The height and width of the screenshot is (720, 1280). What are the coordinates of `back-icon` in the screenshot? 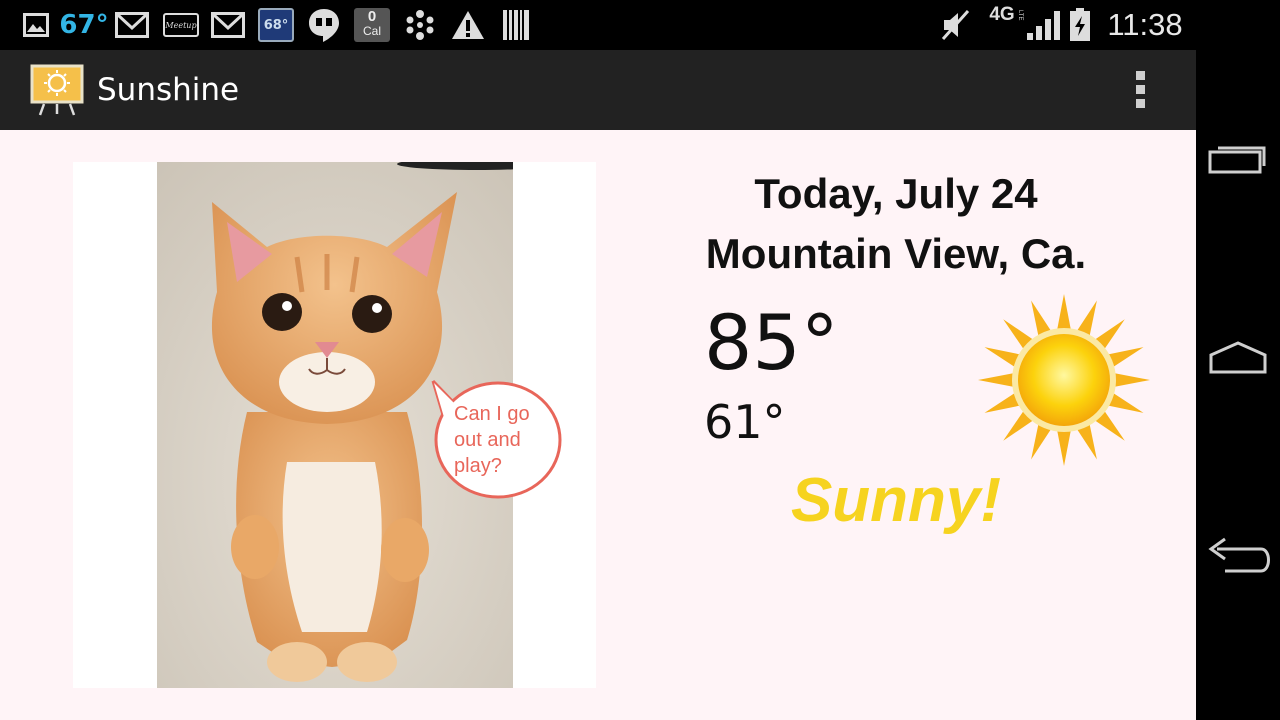 It's located at (1238, 557).